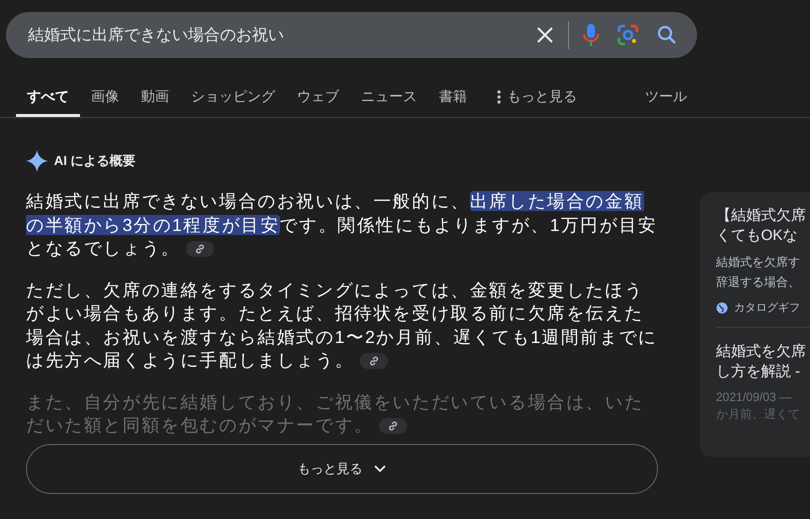 The width and height of the screenshot is (810, 519). What do you see at coordinates (155, 98) in the screenshot?
I see `search-tab: 動画` at bounding box center [155, 98].